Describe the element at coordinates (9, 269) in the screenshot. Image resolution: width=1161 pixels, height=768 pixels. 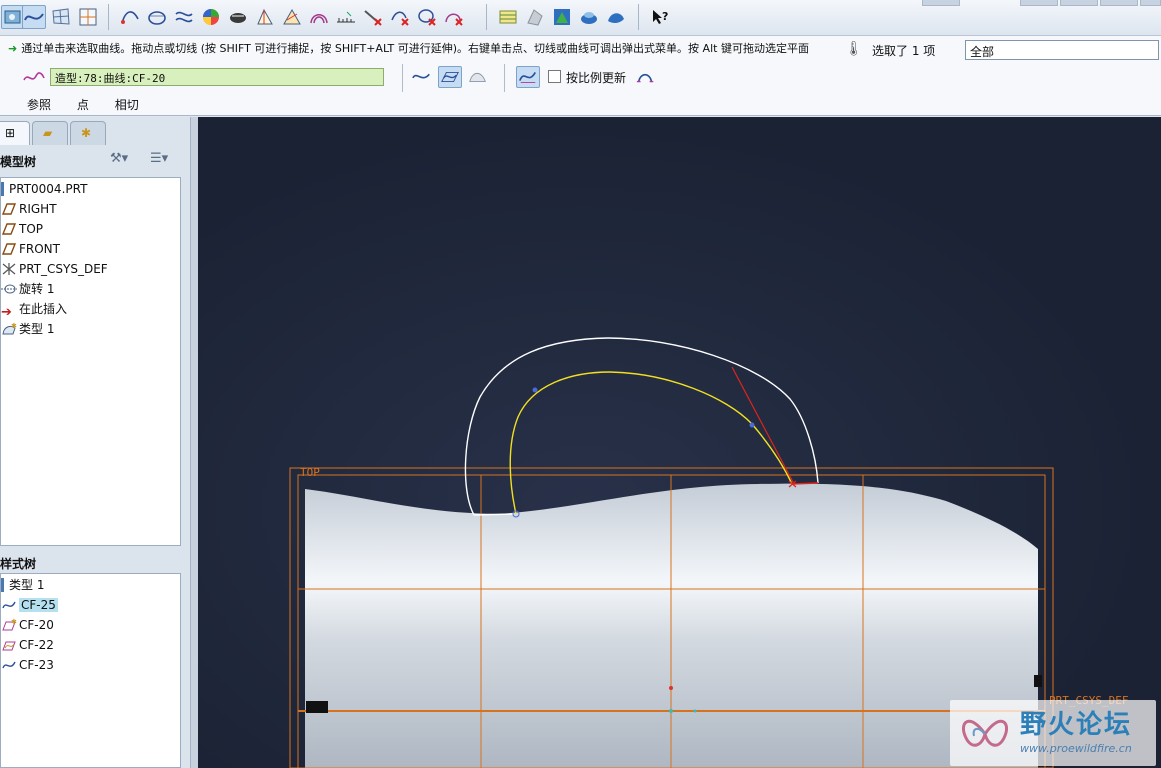
I see `coordinate-system-icon` at that location.